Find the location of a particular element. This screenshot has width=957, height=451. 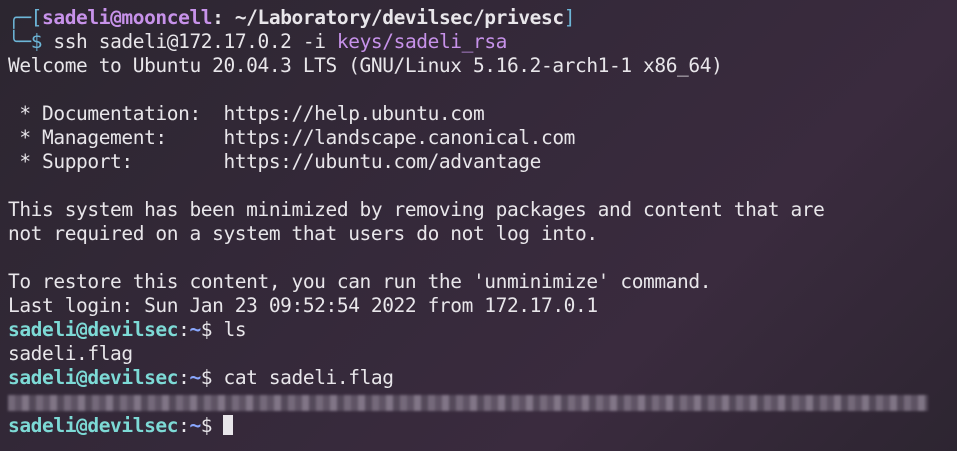

terminal-cursor is located at coordinates (228, 425).